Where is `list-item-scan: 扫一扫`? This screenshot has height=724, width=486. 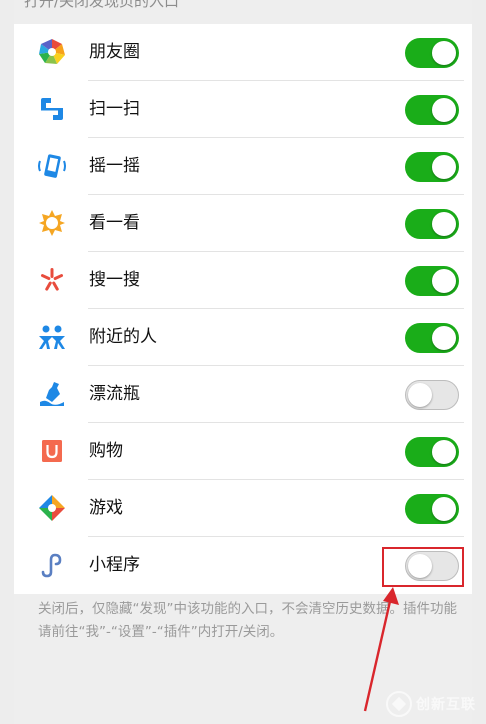 list-item-scan: 扫一扫 is located at coordinates (243, 109).